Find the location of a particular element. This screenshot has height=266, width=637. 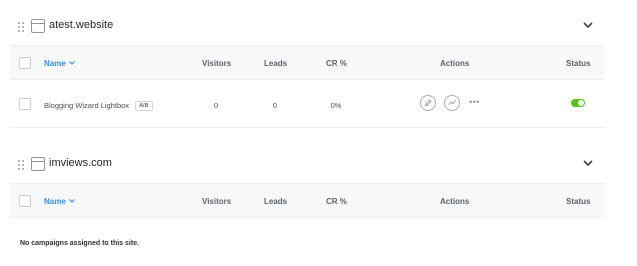

site-title: imviews.com is located at coordinates (80, 163).